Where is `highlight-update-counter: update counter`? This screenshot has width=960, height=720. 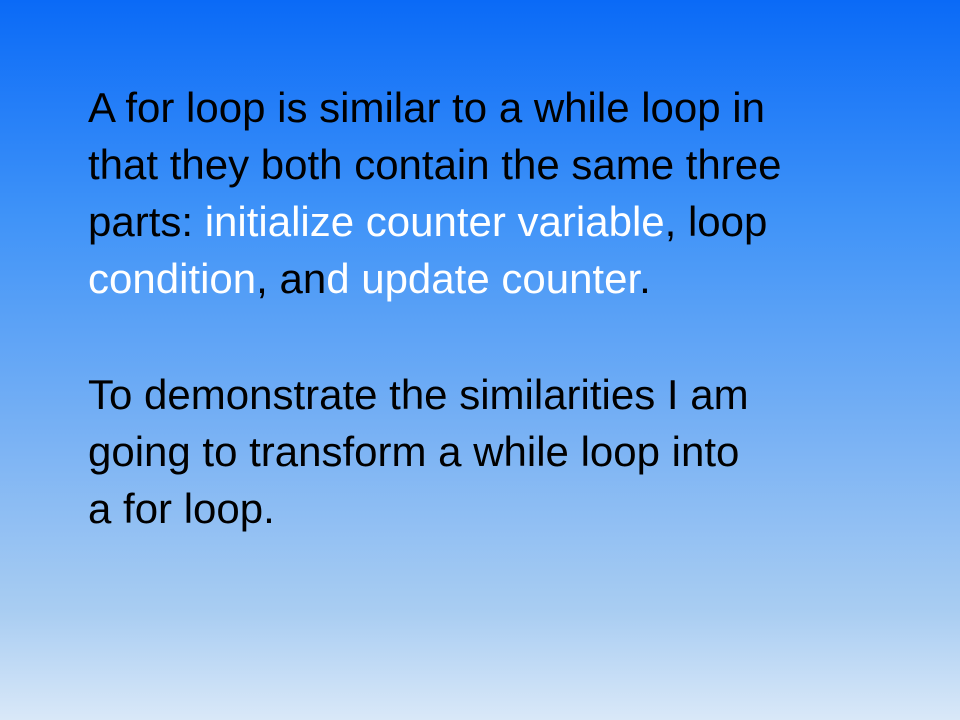
highlight-update-counter: update counter is located at coordinates (500, 278).